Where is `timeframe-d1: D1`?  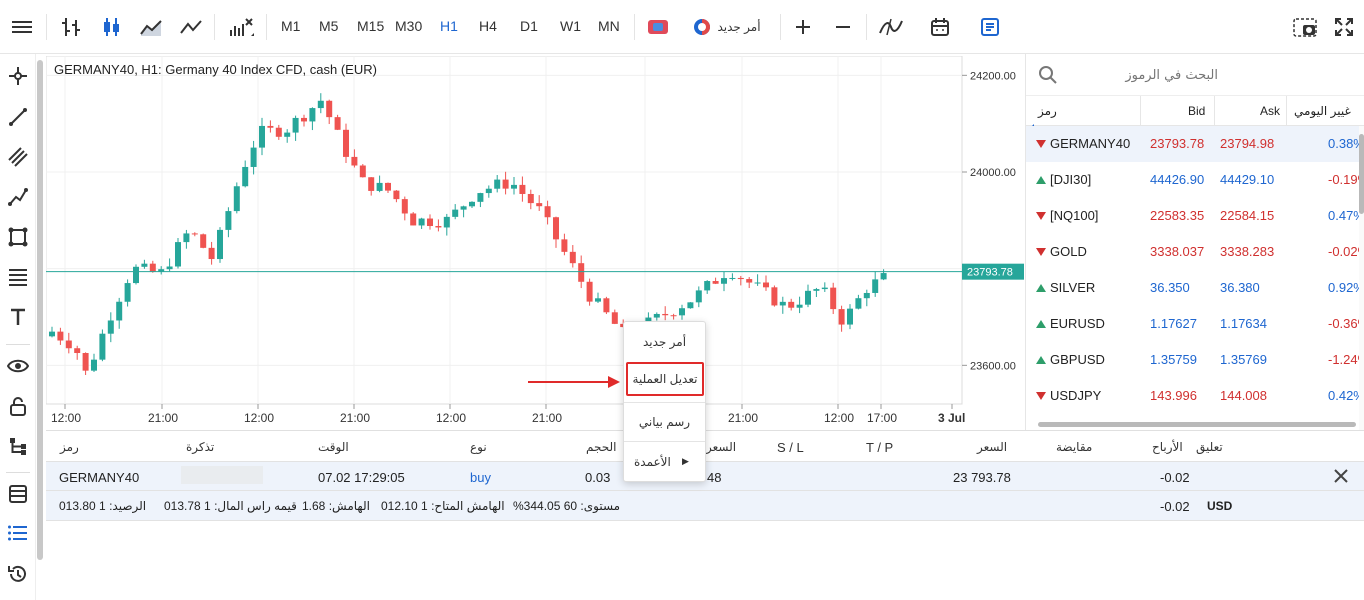 timeframe-d1: D1 is located at coordinates (529, 26).